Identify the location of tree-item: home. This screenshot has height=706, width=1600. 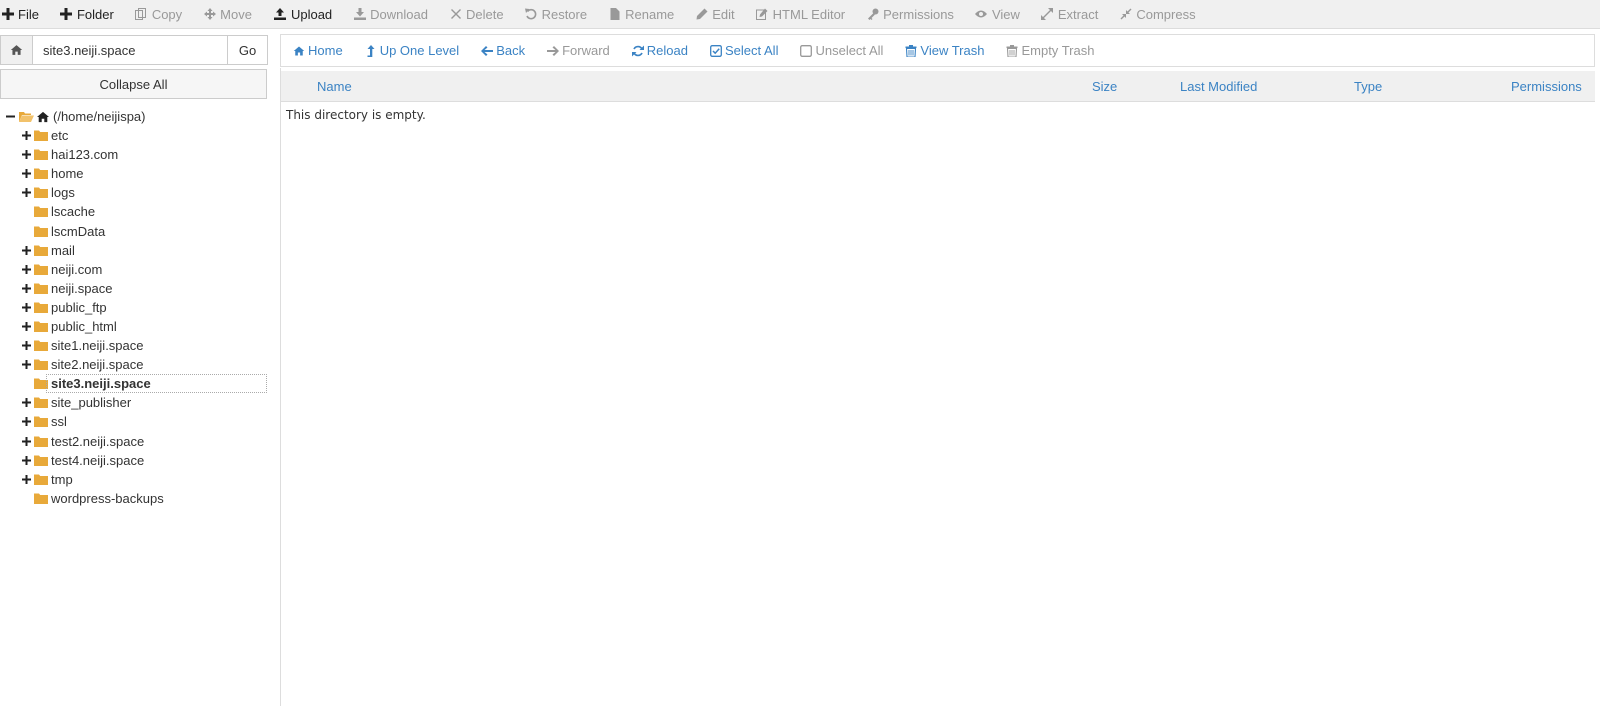
(134, 173).